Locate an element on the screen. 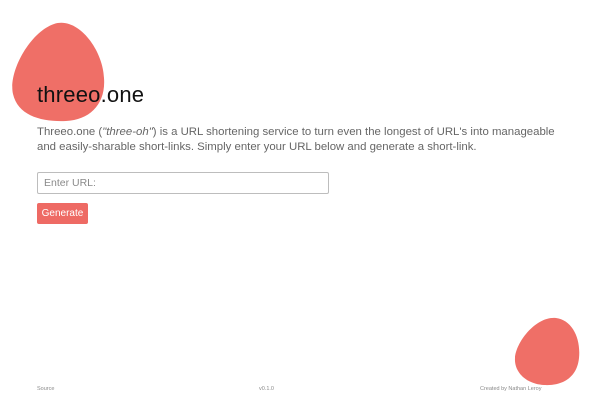  url-input is located at coordinates (183, 183).